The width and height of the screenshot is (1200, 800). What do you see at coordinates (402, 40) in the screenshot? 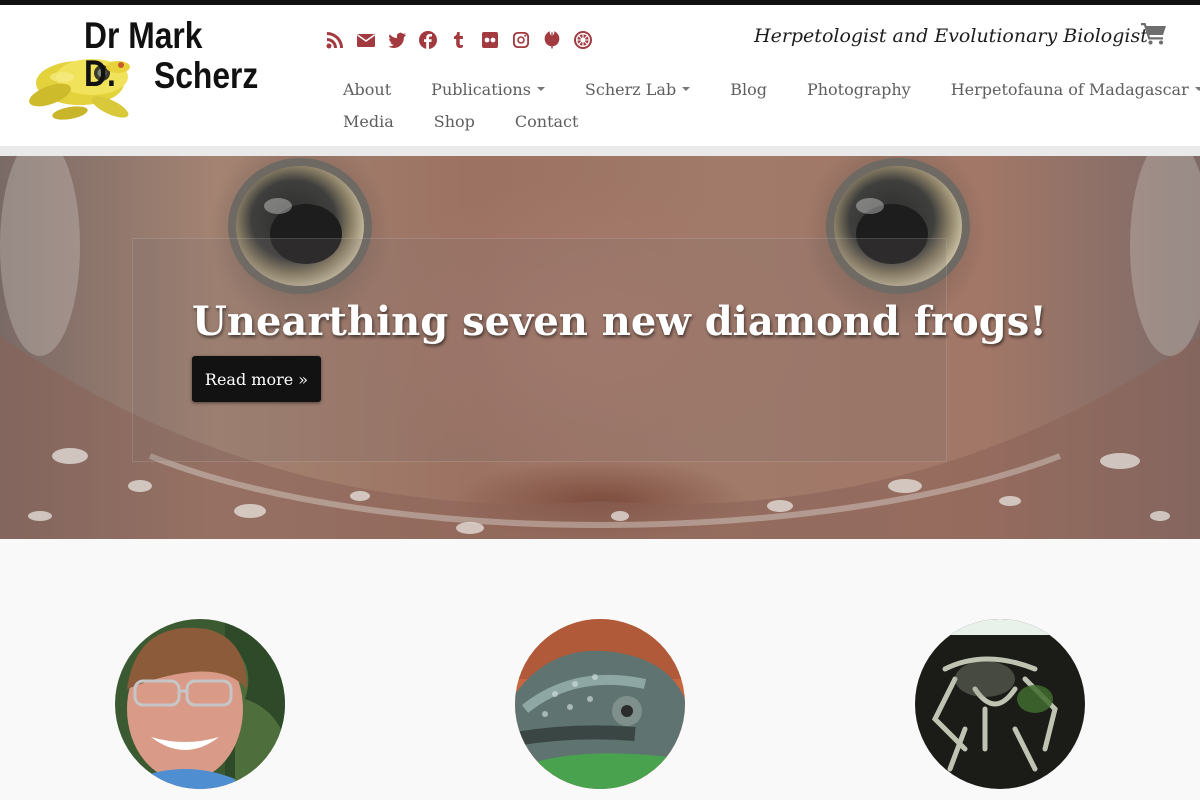
I see `twitter-icon` at bounding box center [402, 40].